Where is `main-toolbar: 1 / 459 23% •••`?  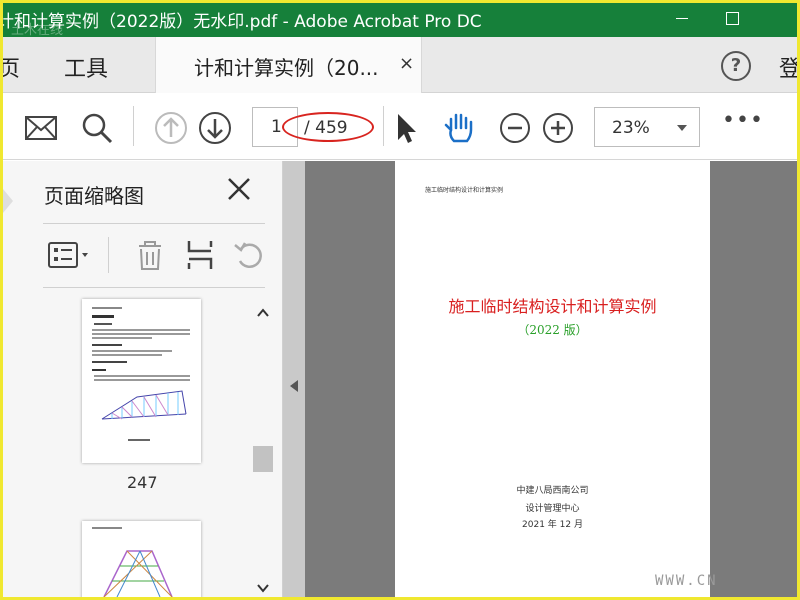
main-toolbar: 1 / 459 23% ••• is located at coordinates (400, 127).